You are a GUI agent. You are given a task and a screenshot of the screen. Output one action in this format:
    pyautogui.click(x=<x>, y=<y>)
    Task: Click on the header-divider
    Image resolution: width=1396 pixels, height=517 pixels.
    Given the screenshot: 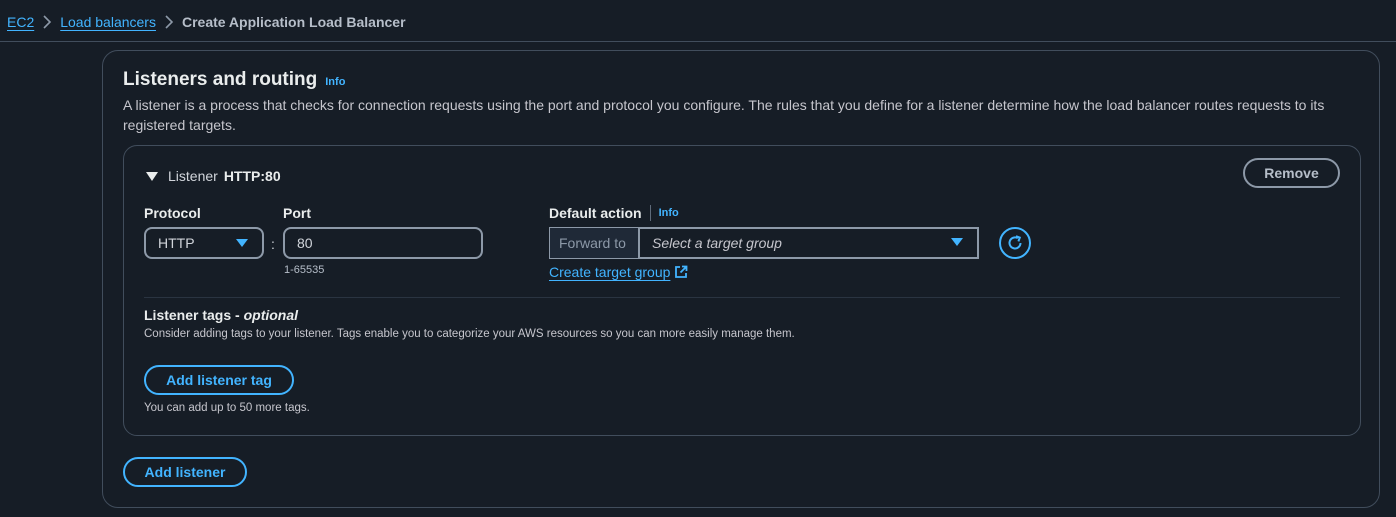 What is the action you would take?
    pyautogui.click(x=698, y=41)
    